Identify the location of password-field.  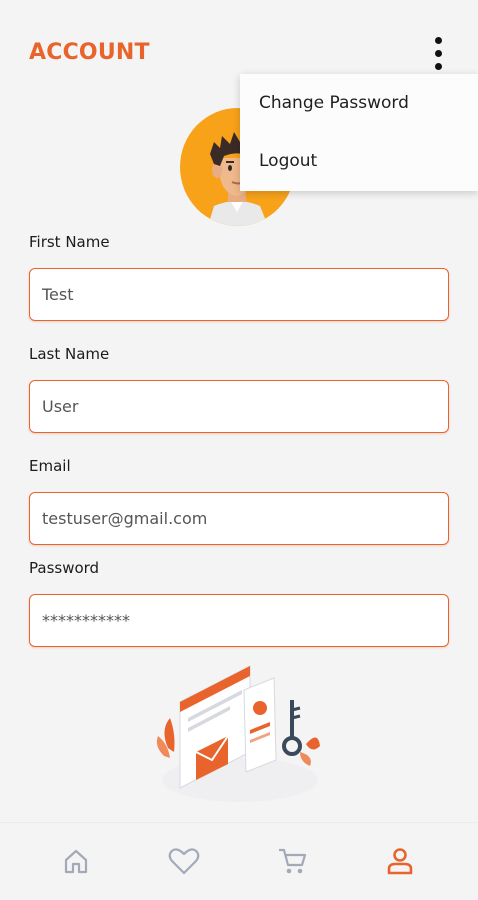
(239, 620).